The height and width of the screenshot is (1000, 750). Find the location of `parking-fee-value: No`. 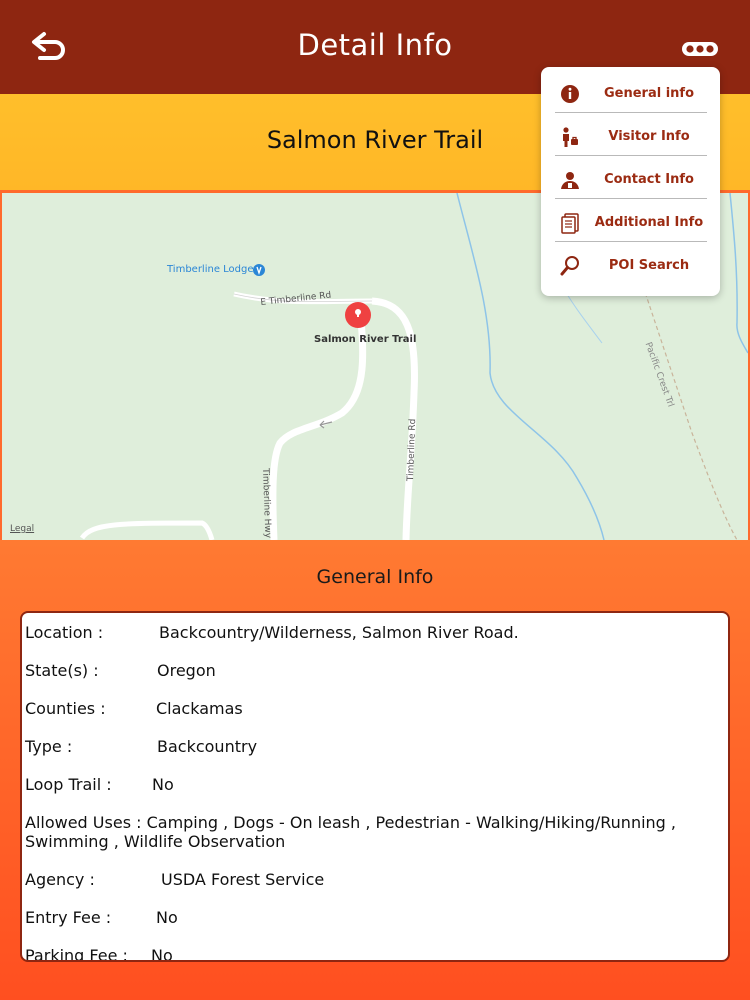

parking-fee-value: No is located at coordinates (162, 954).